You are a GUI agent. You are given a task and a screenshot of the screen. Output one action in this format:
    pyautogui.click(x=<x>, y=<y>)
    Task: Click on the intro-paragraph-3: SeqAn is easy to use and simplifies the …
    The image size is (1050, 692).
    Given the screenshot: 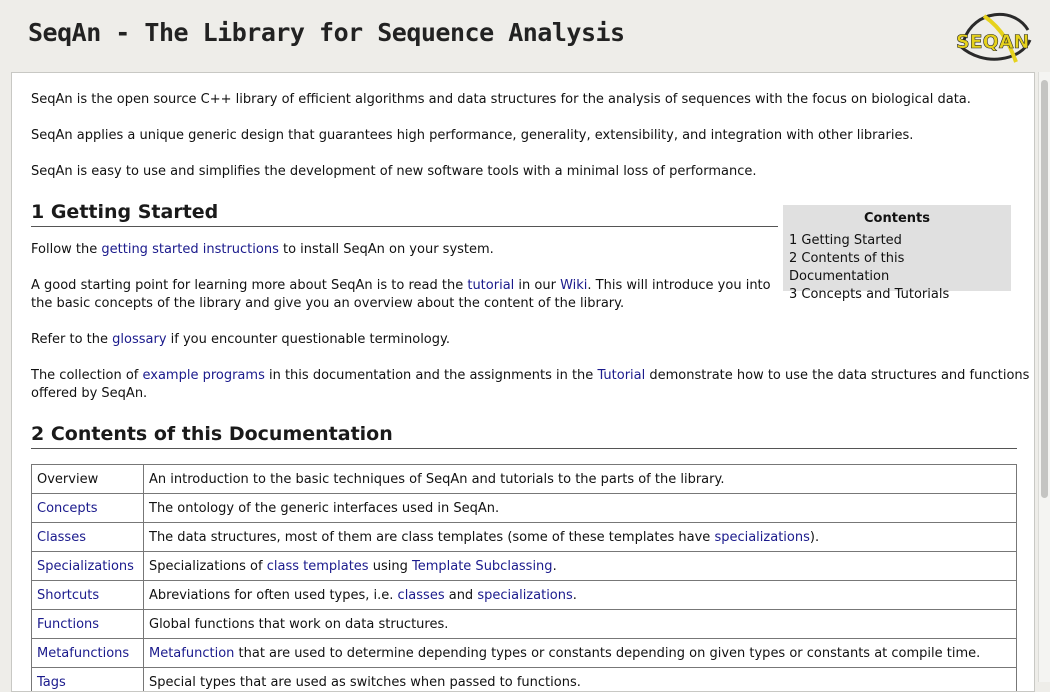 What is the action you would take?
    pyautogui.click(x=394, y=172)
    